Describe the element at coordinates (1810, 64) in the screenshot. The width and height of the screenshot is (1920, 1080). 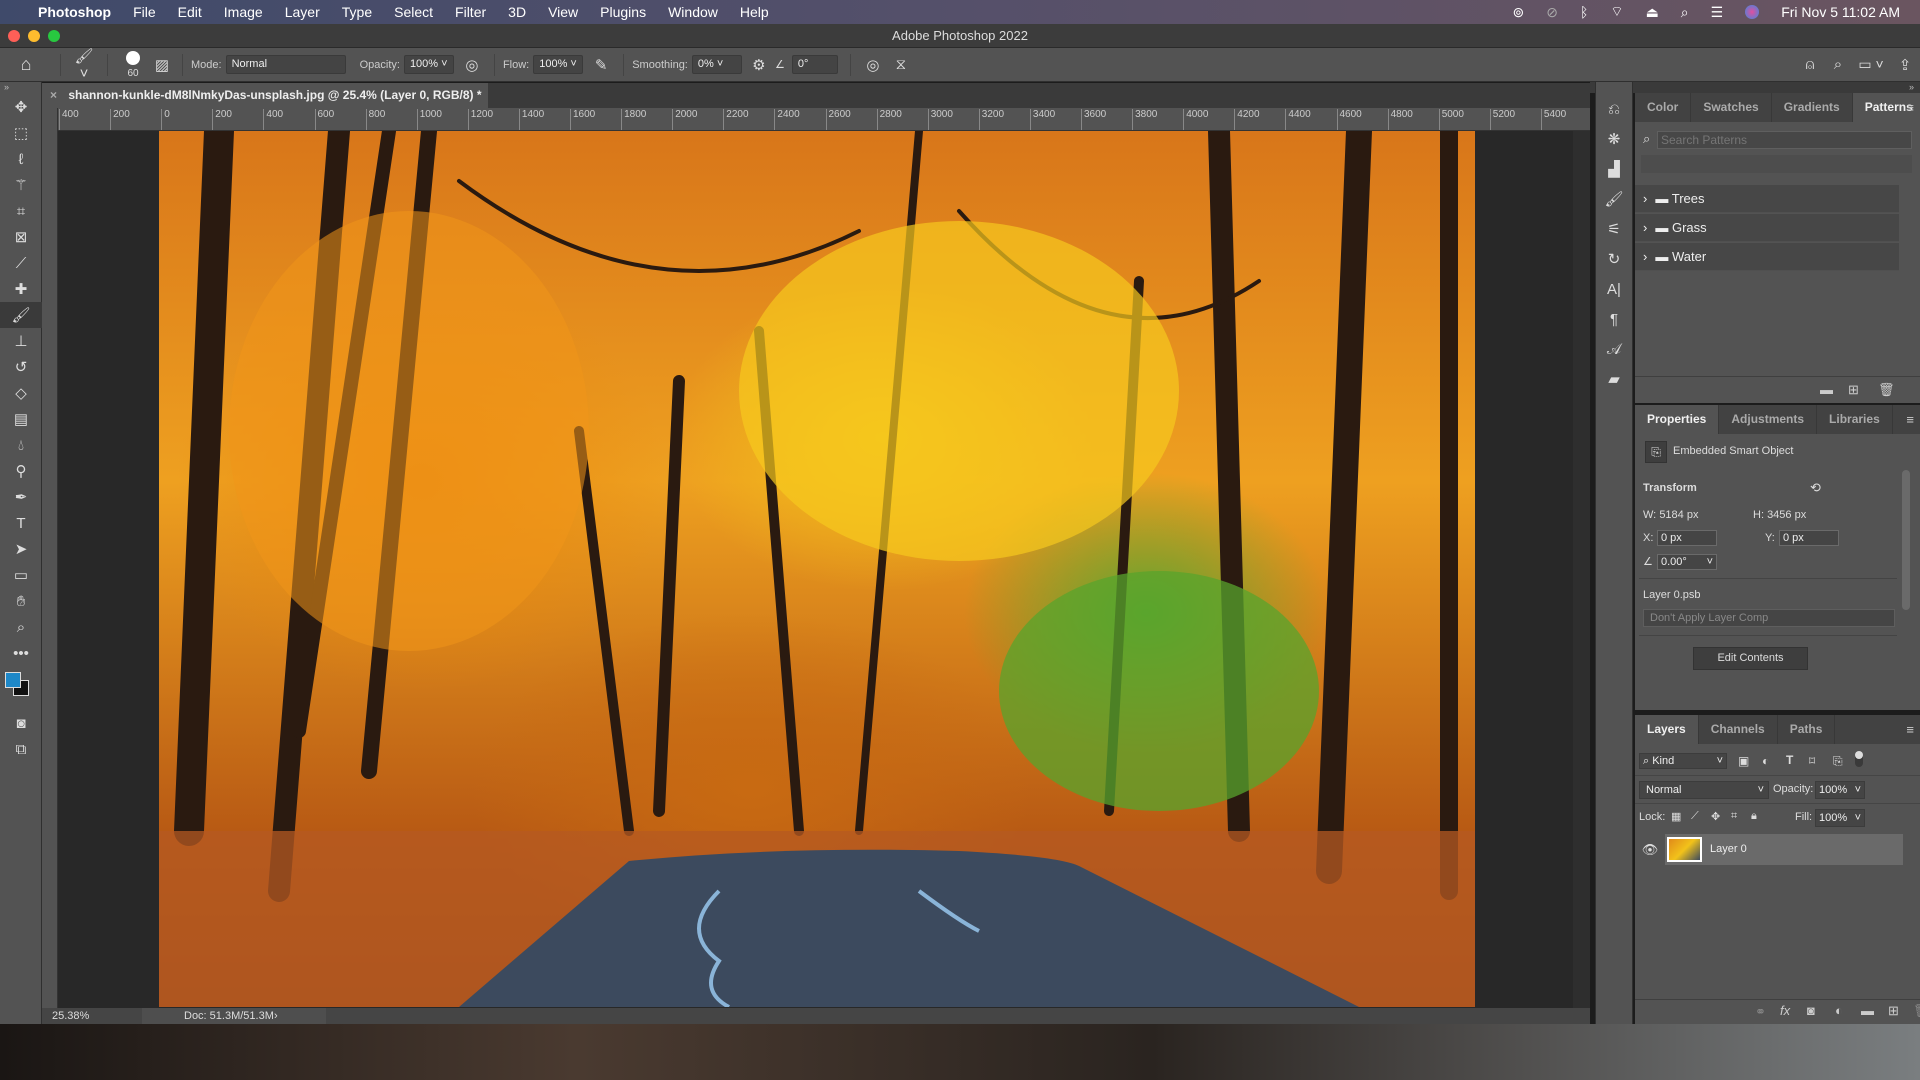
I see `learn-icon: ⍝` at that location.